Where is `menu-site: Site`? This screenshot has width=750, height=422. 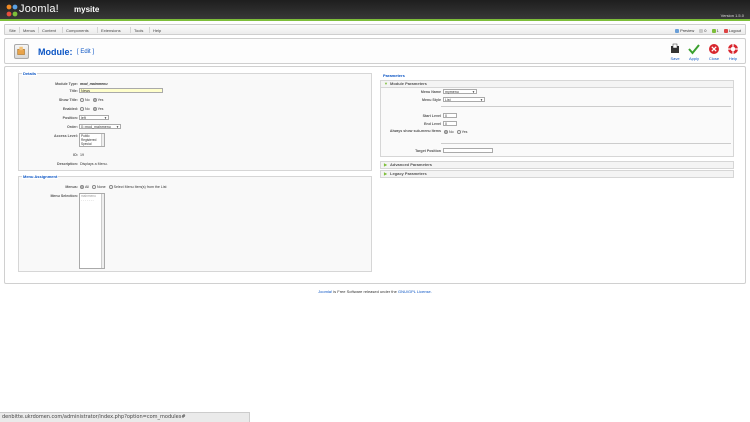
menu-site: Site is located at coordinates (12, 30).